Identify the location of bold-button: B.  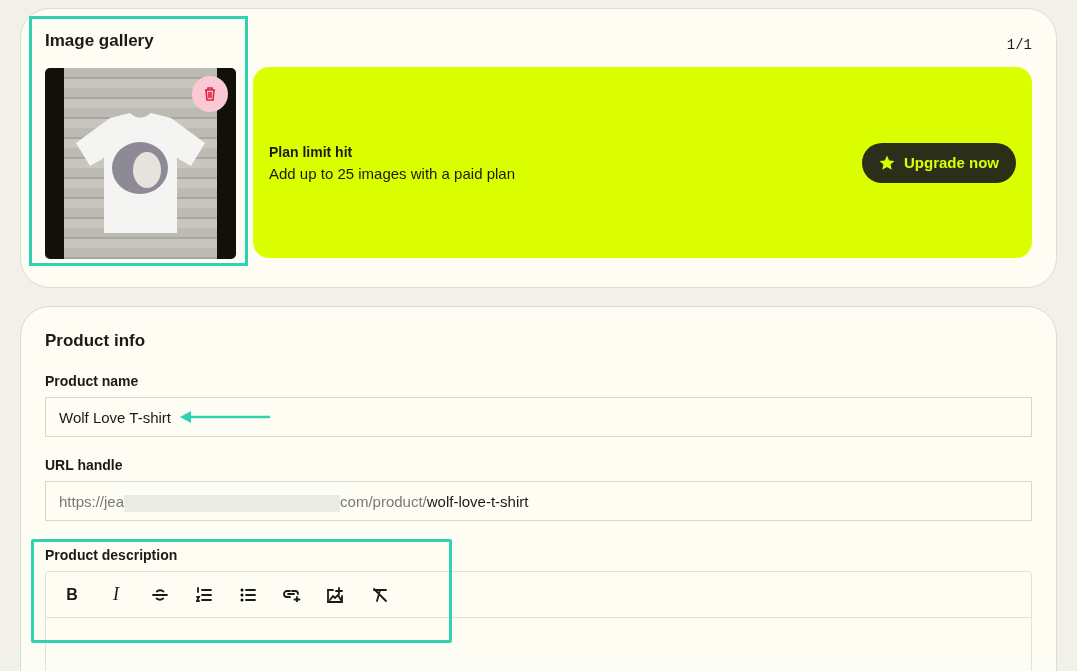
(72, 594).